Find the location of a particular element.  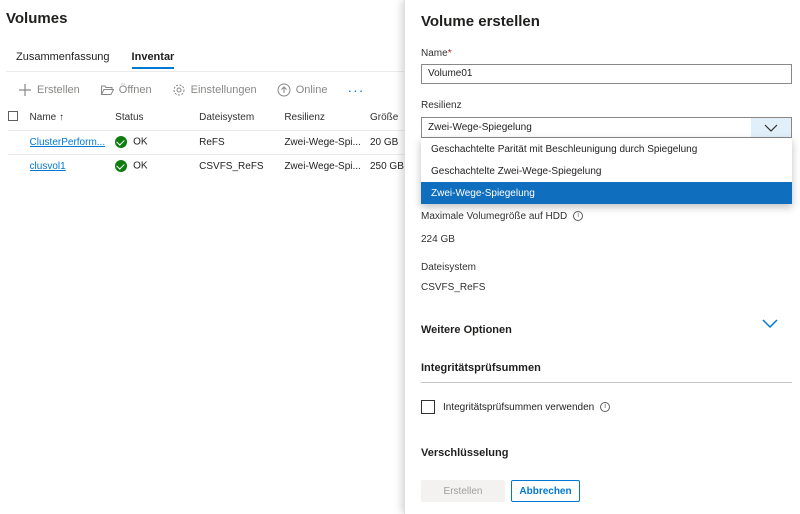

tabs-divider is located at coordinates (205, 71).